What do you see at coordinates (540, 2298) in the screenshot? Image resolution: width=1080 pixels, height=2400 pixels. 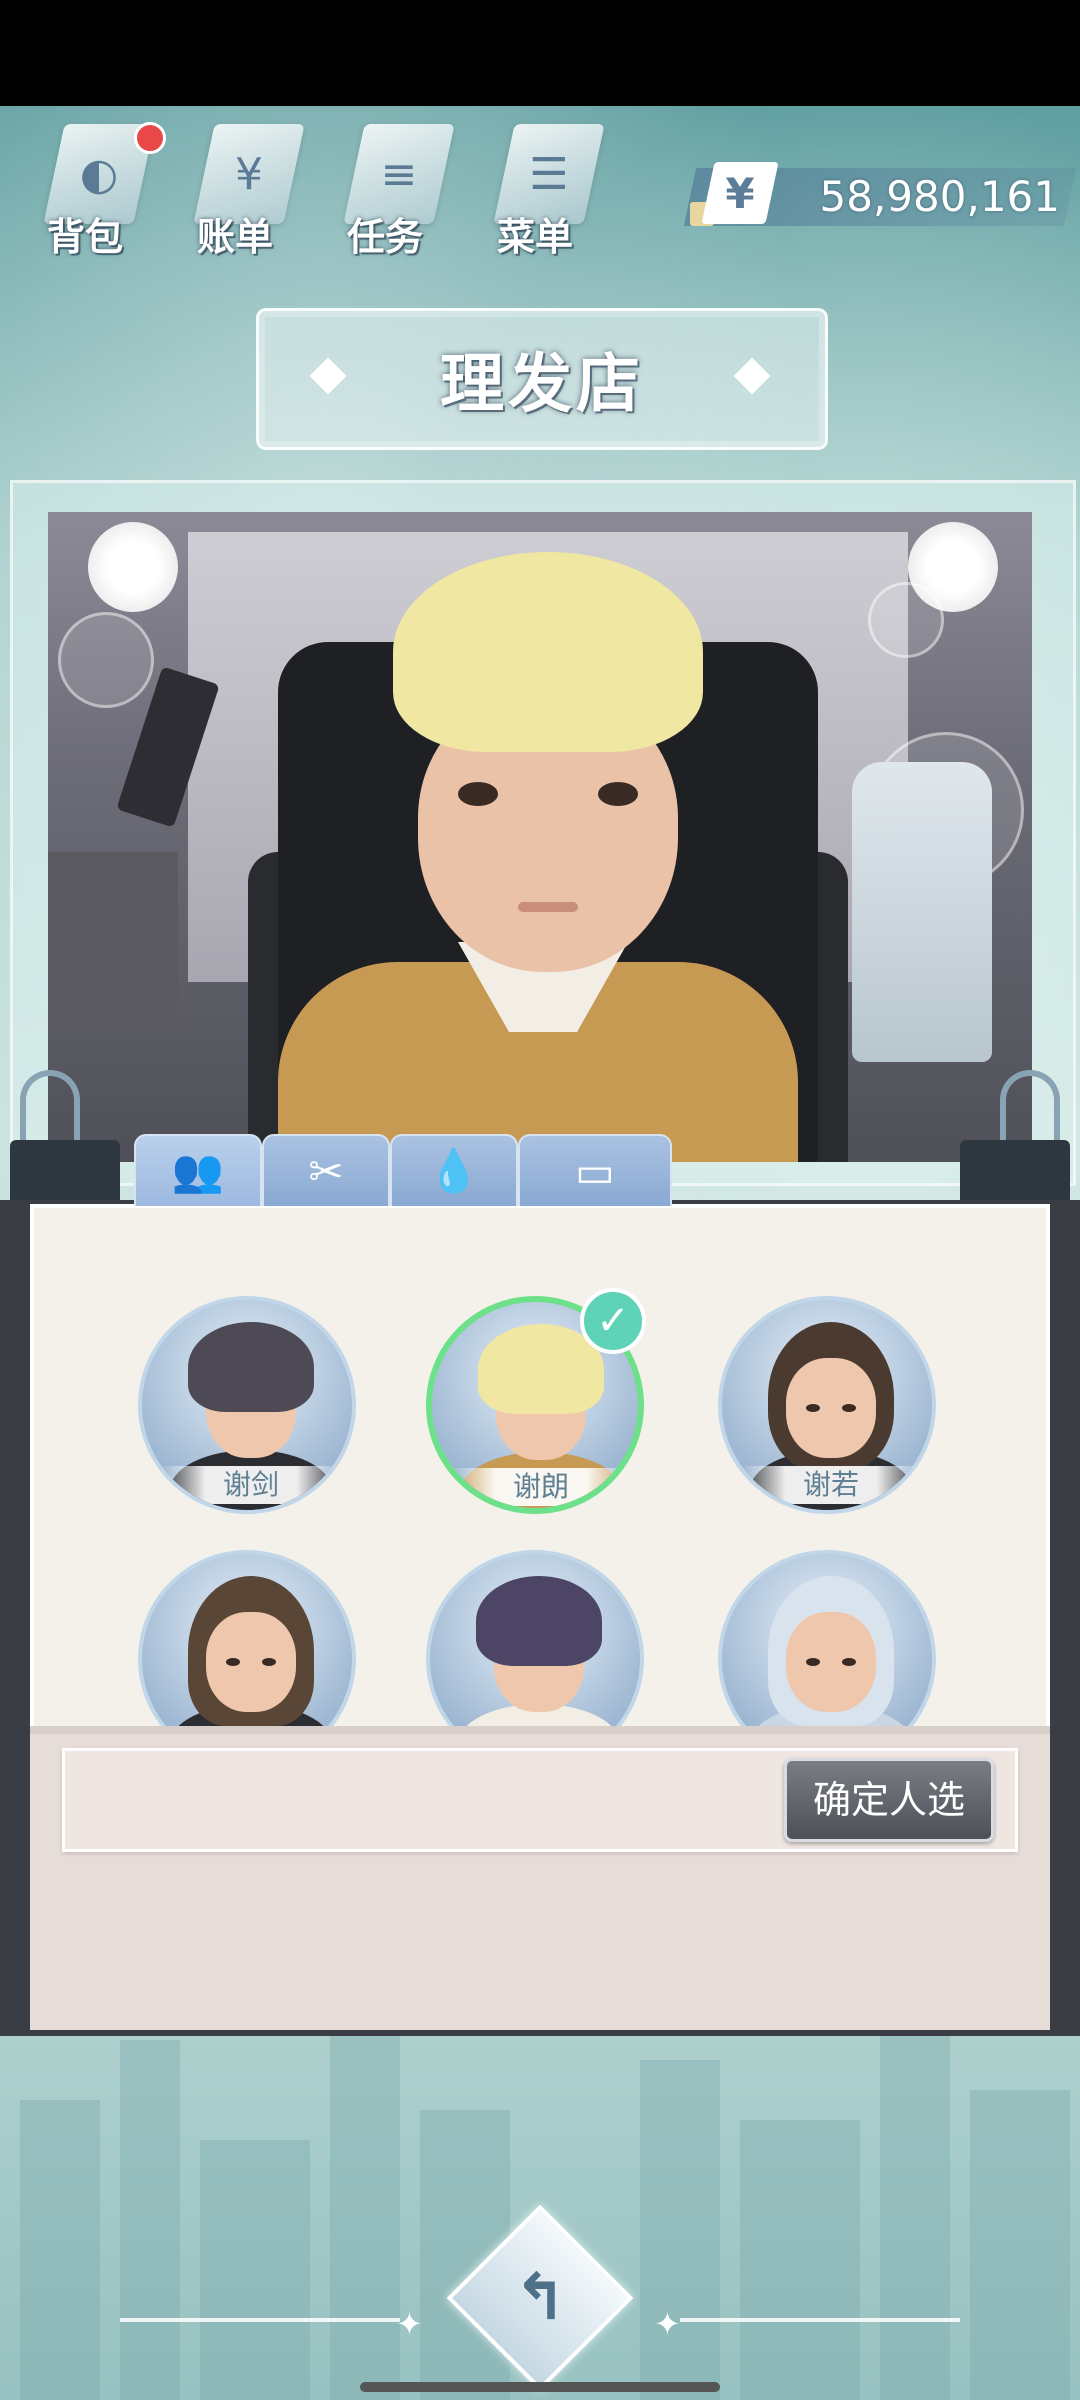 I see `back-icon: ↰` at bounding box center [540, 2298].